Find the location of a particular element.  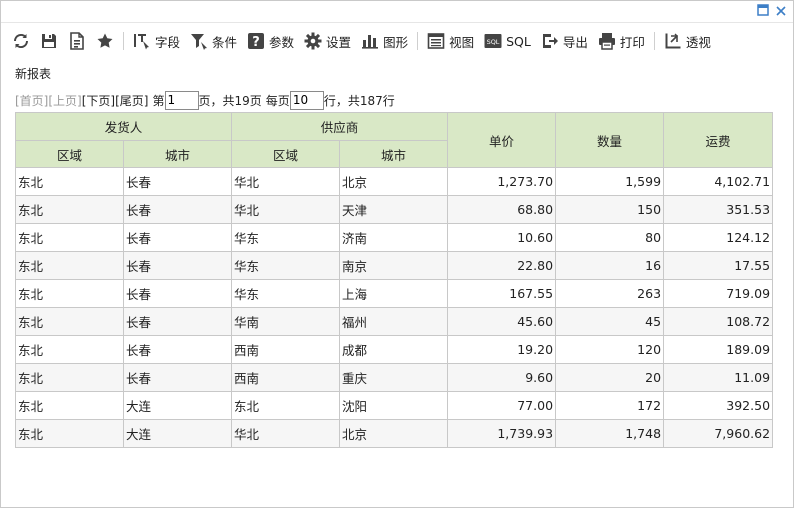

prev-page-link: [上页] is located at coordinates (65, 100).